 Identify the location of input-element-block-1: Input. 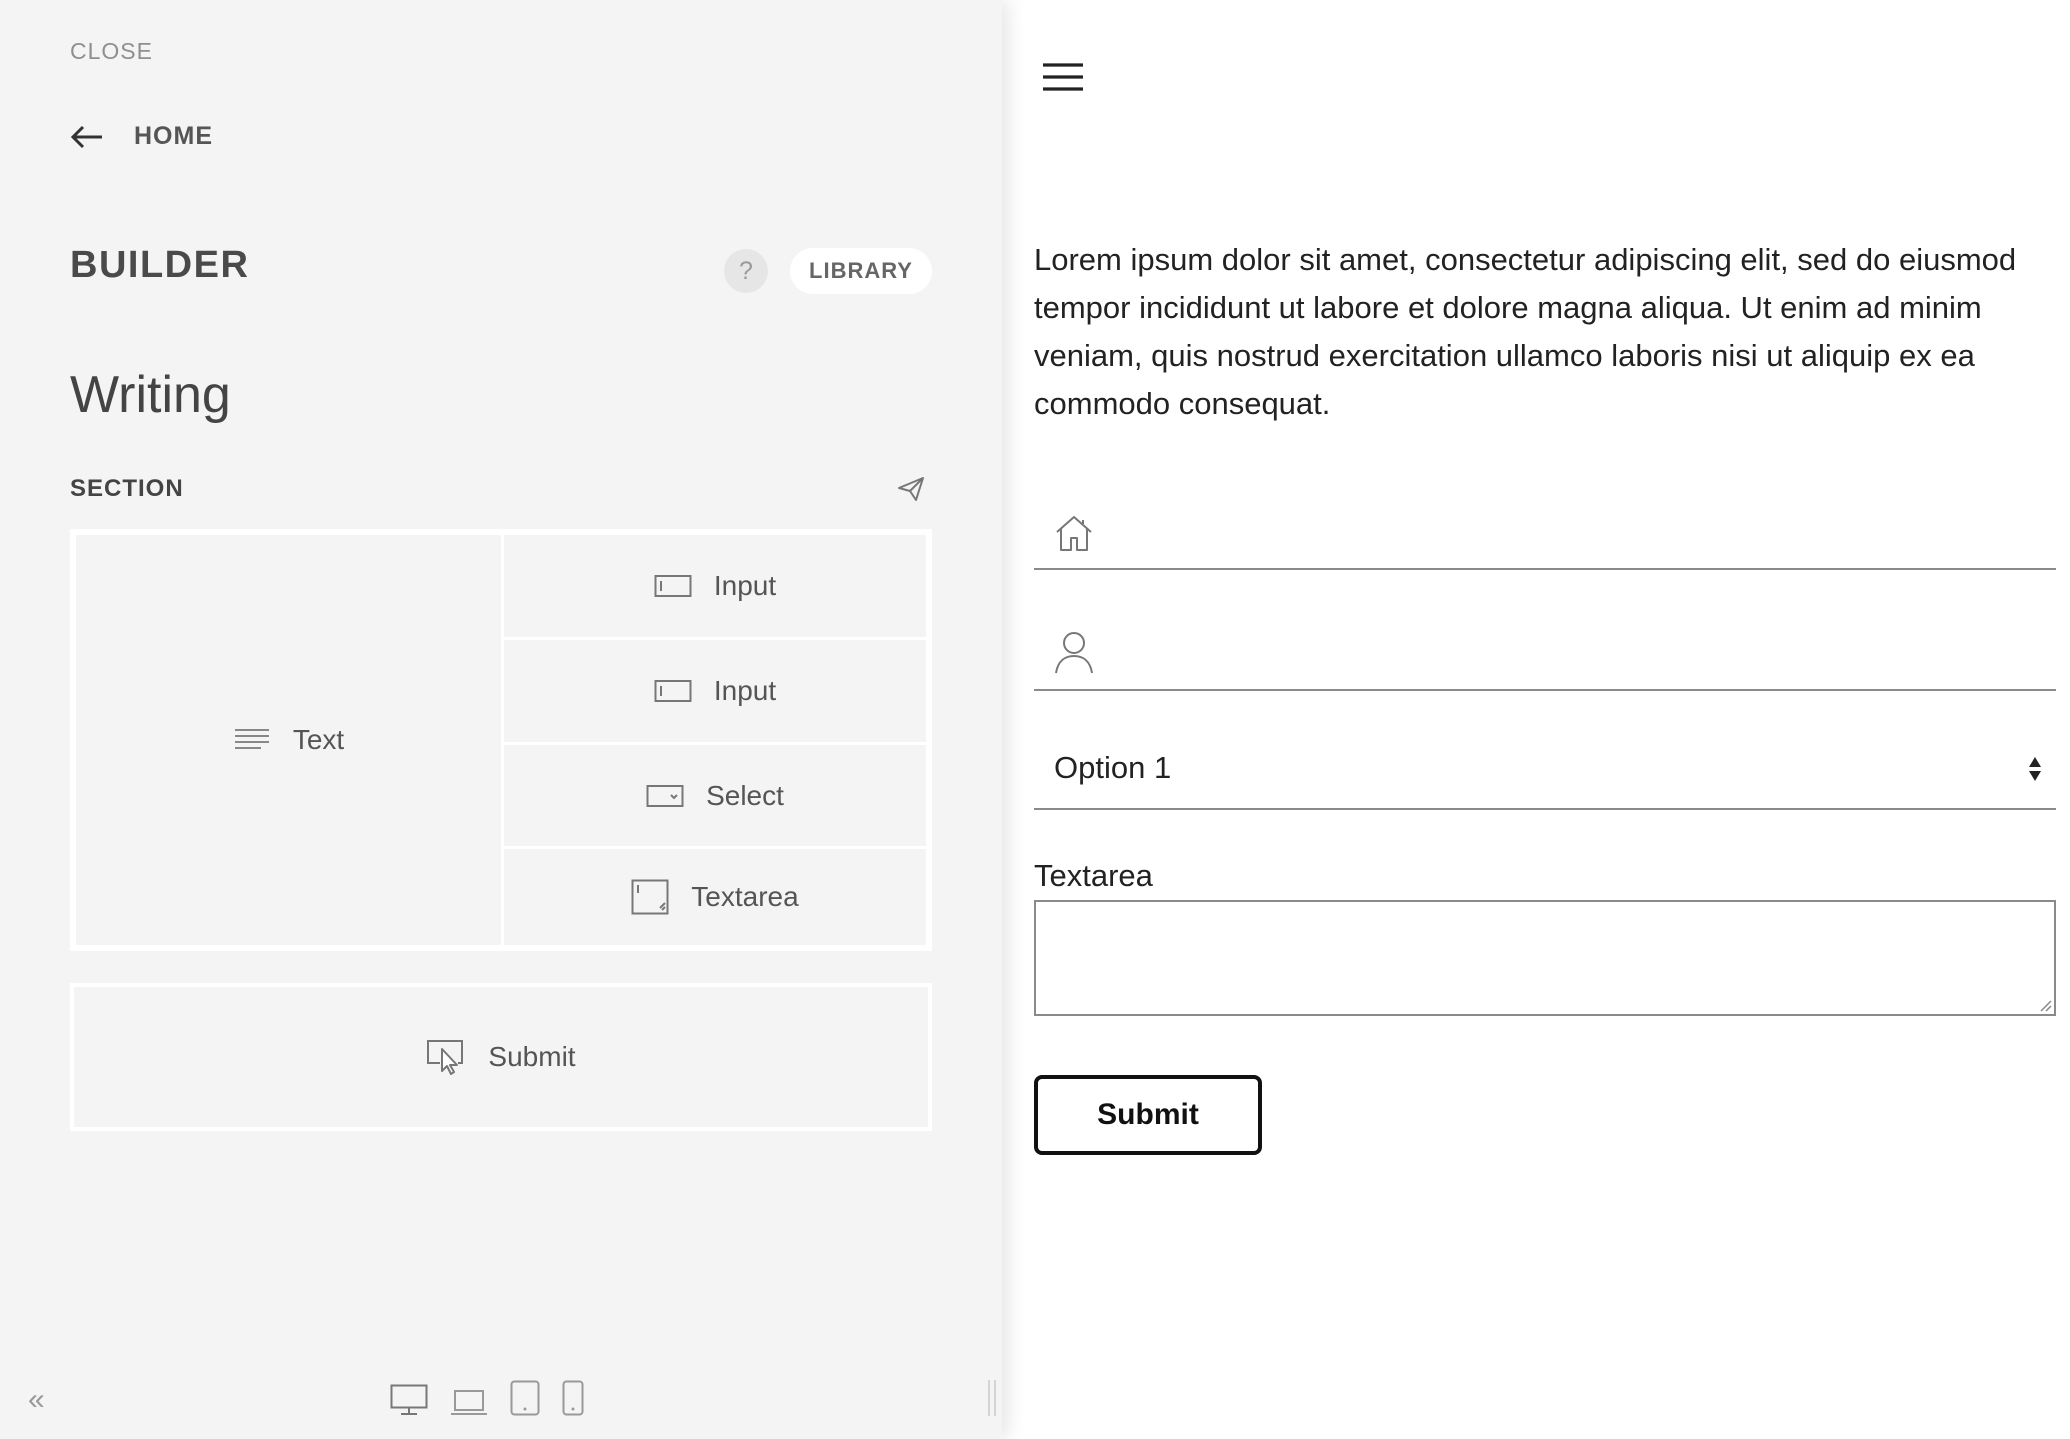
(715, 586).